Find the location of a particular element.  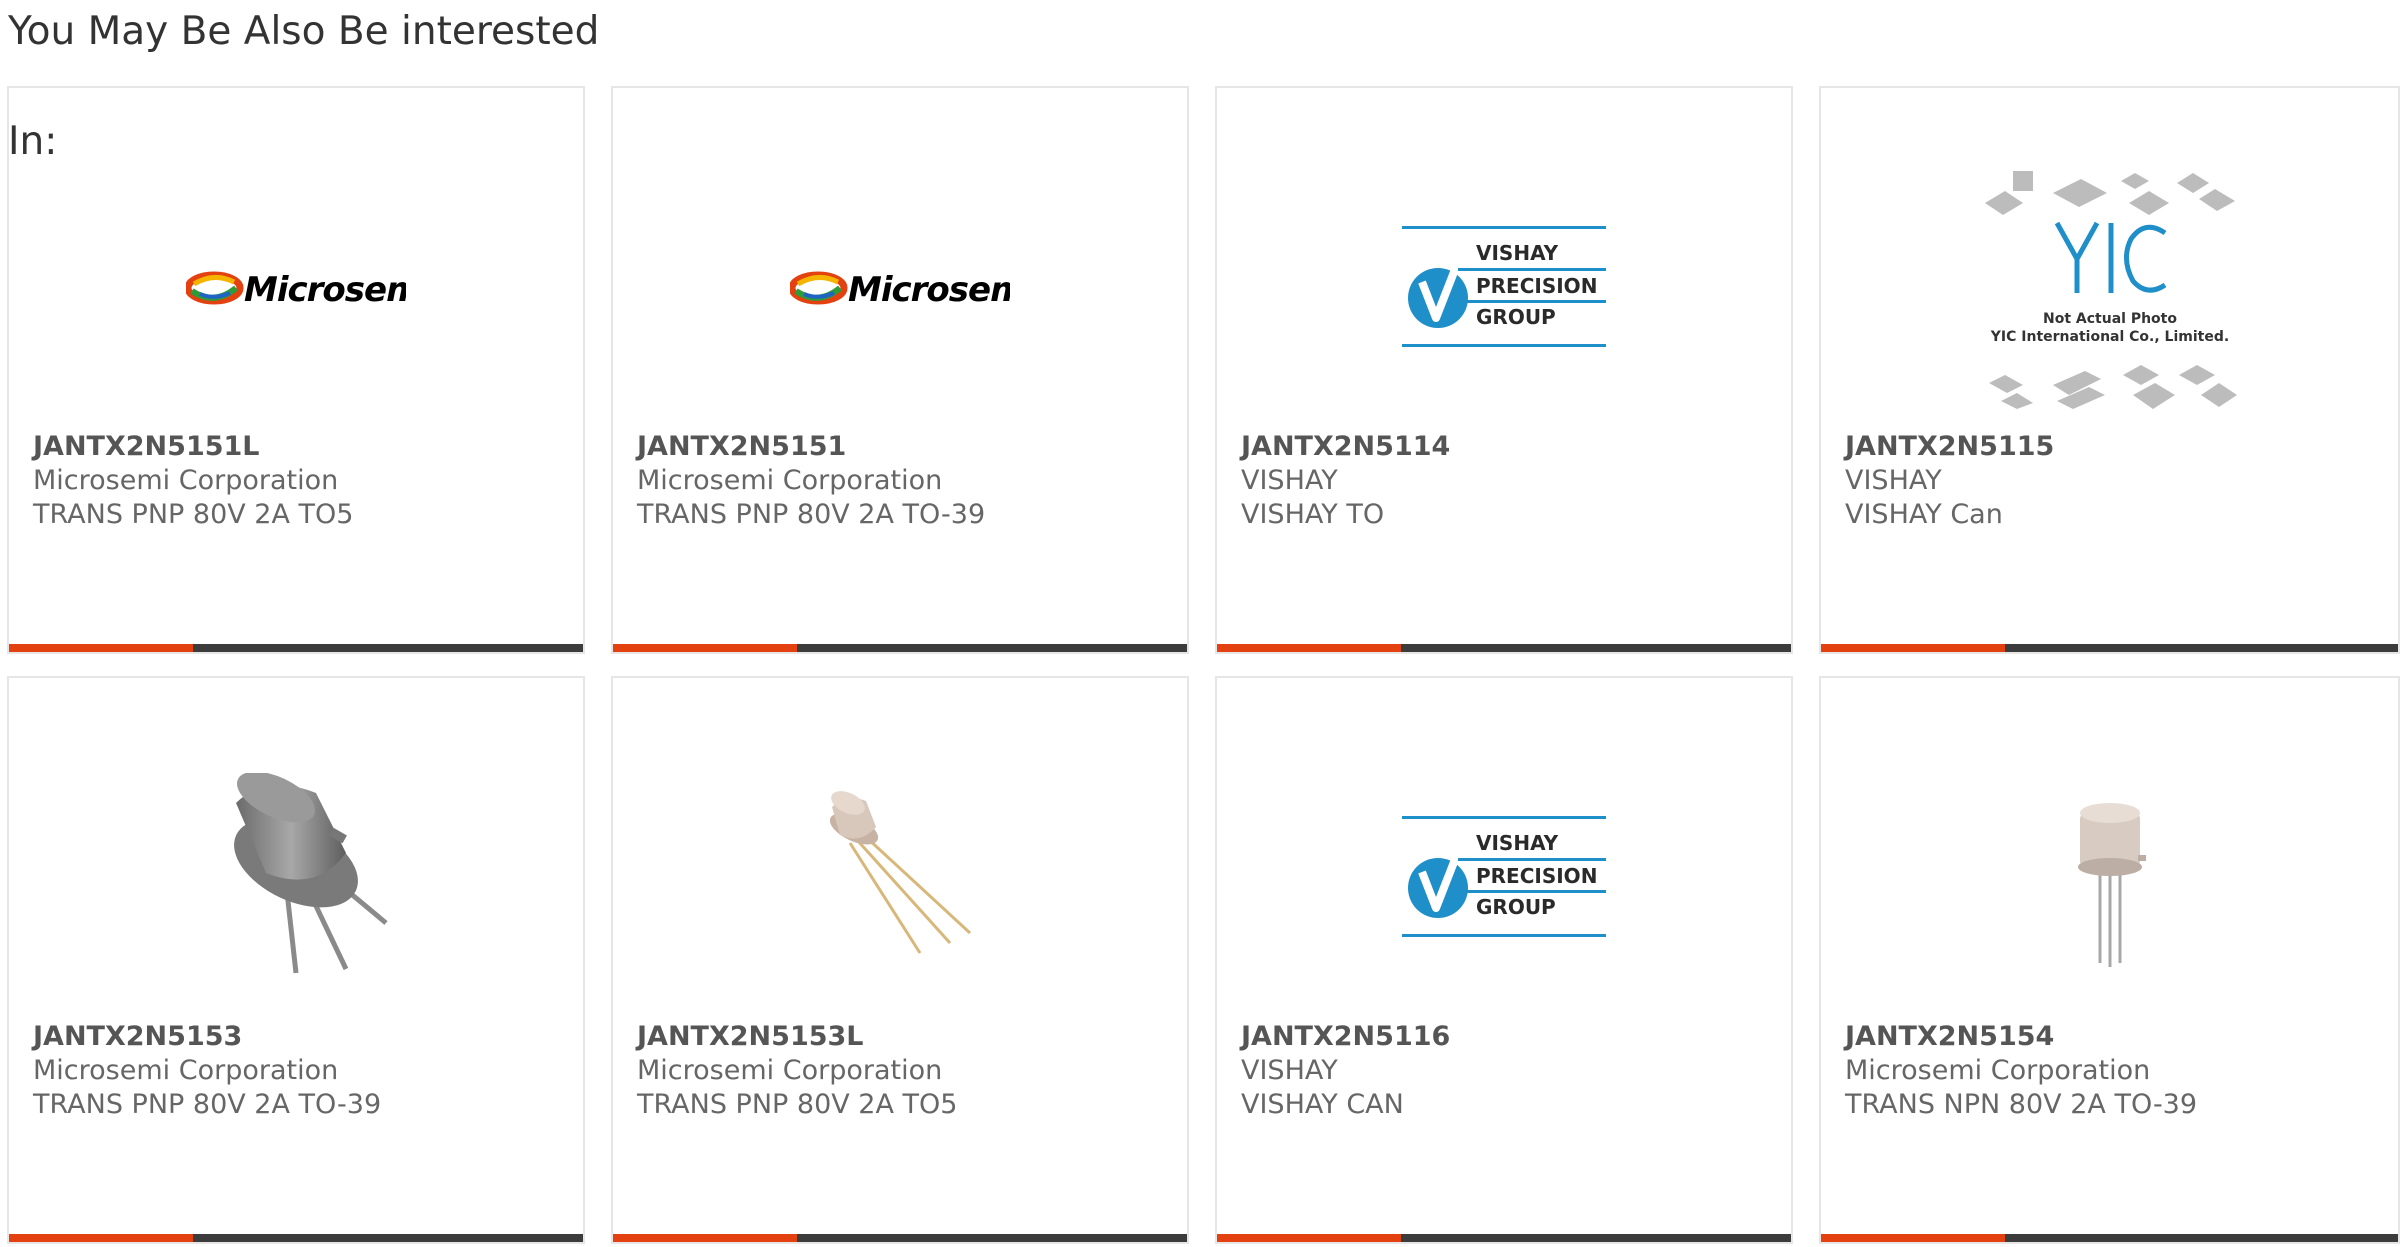

to5-transistor-photo is located at coordinates (900, 872).